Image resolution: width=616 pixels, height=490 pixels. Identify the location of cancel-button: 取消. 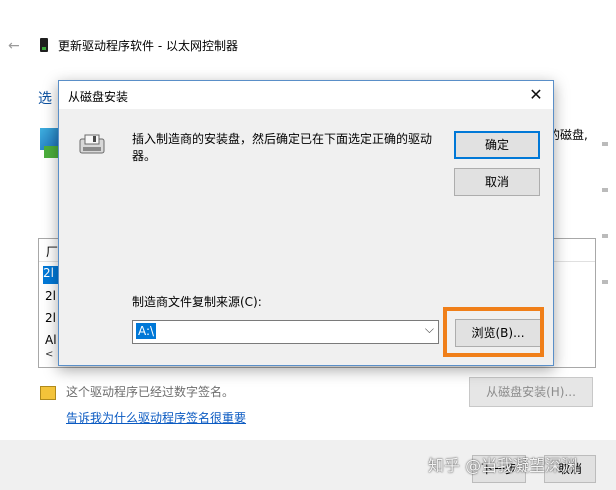
(497, 182).